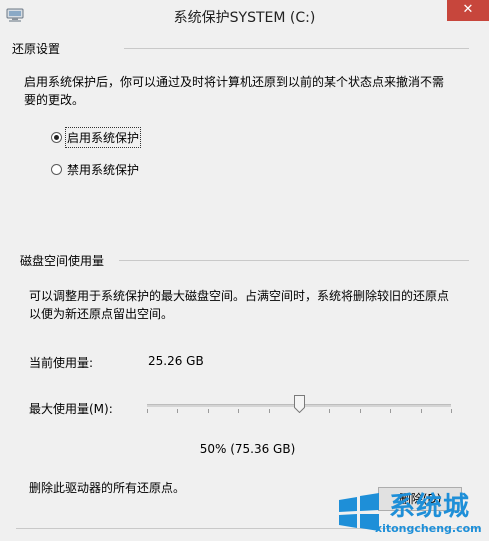 The height and width of the screenshot is (541, 489). Describe the element at coordinates (420, 499) in the screenshot. I see `delete-button: 删除(D)` at that location.